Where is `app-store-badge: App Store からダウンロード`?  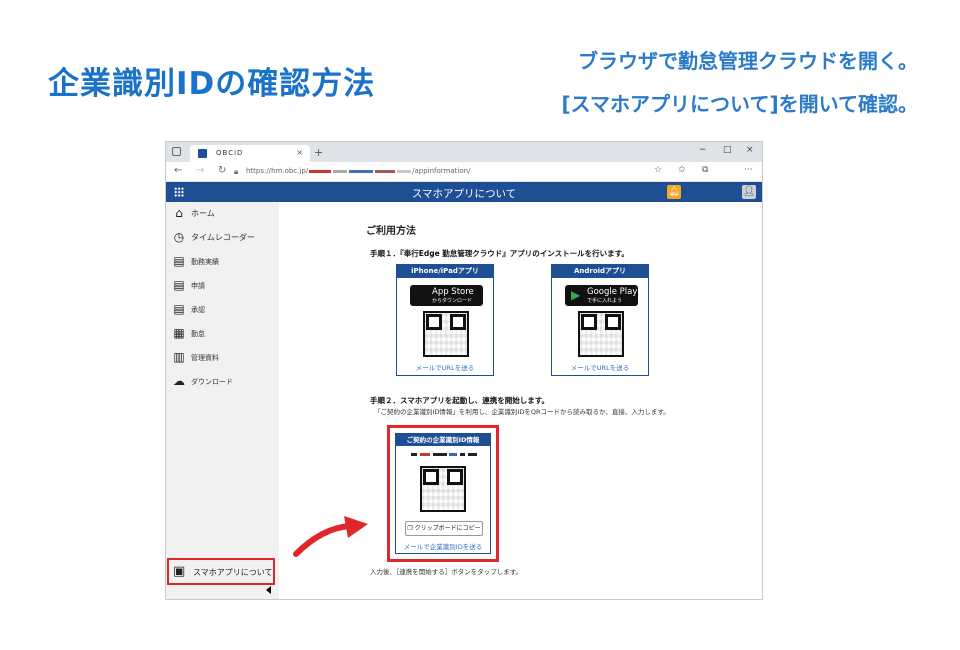
app-store-badge: App Store からダウンロード is located at coordinates (446, 295).